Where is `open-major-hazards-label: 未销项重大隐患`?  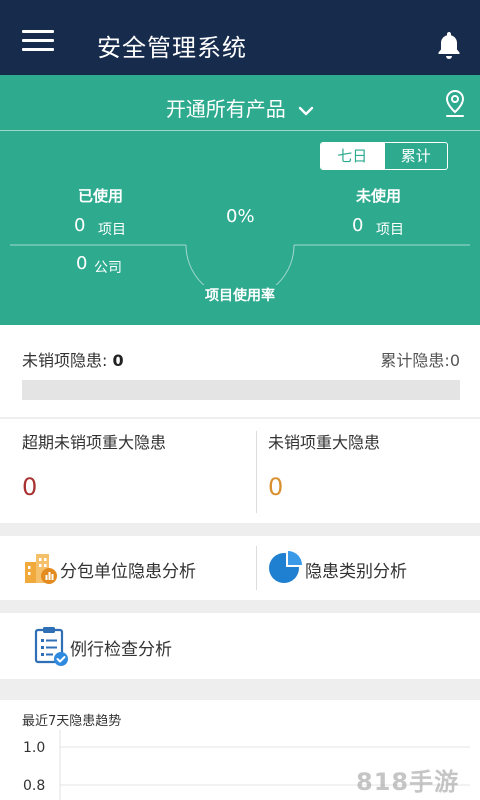 open-major-hazards-label: 未销项重大隐患 is located at coordinates (324, 442).